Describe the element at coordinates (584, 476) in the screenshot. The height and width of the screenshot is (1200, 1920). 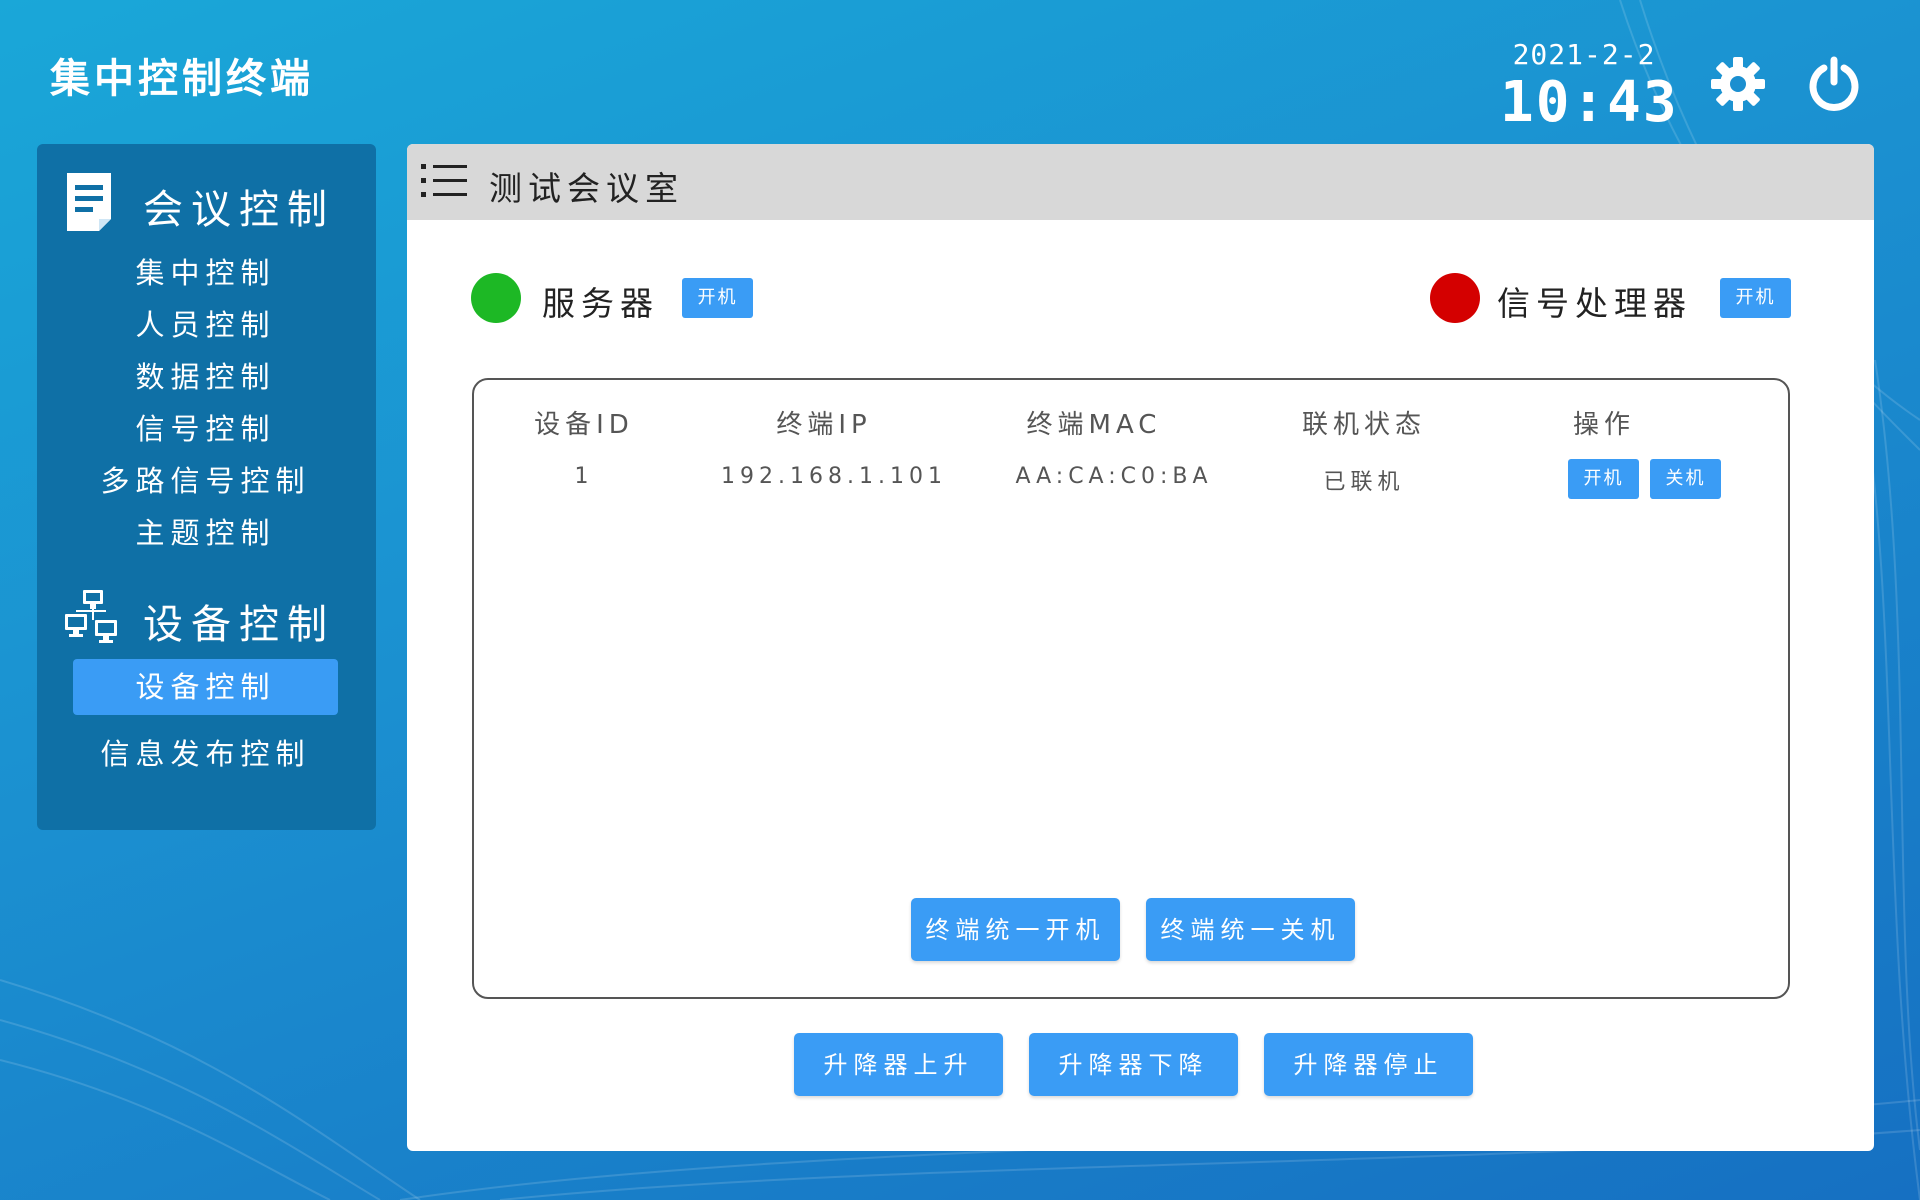
I see `cell-device-id: 1` at that location.